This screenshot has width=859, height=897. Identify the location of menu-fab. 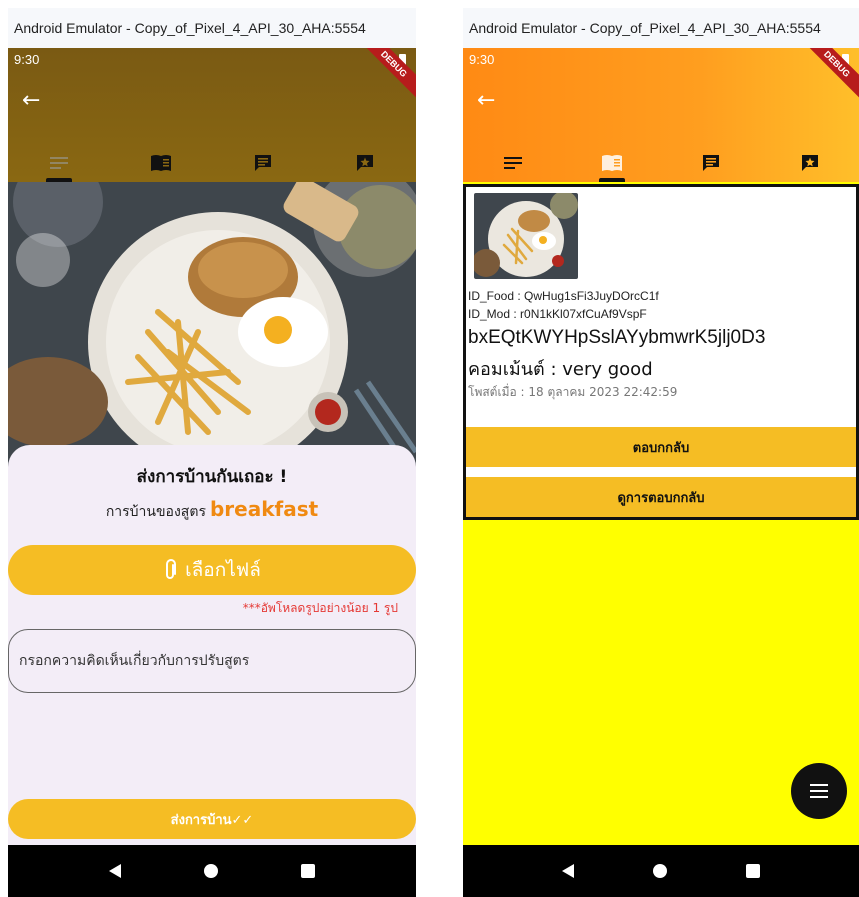
(819, 791).